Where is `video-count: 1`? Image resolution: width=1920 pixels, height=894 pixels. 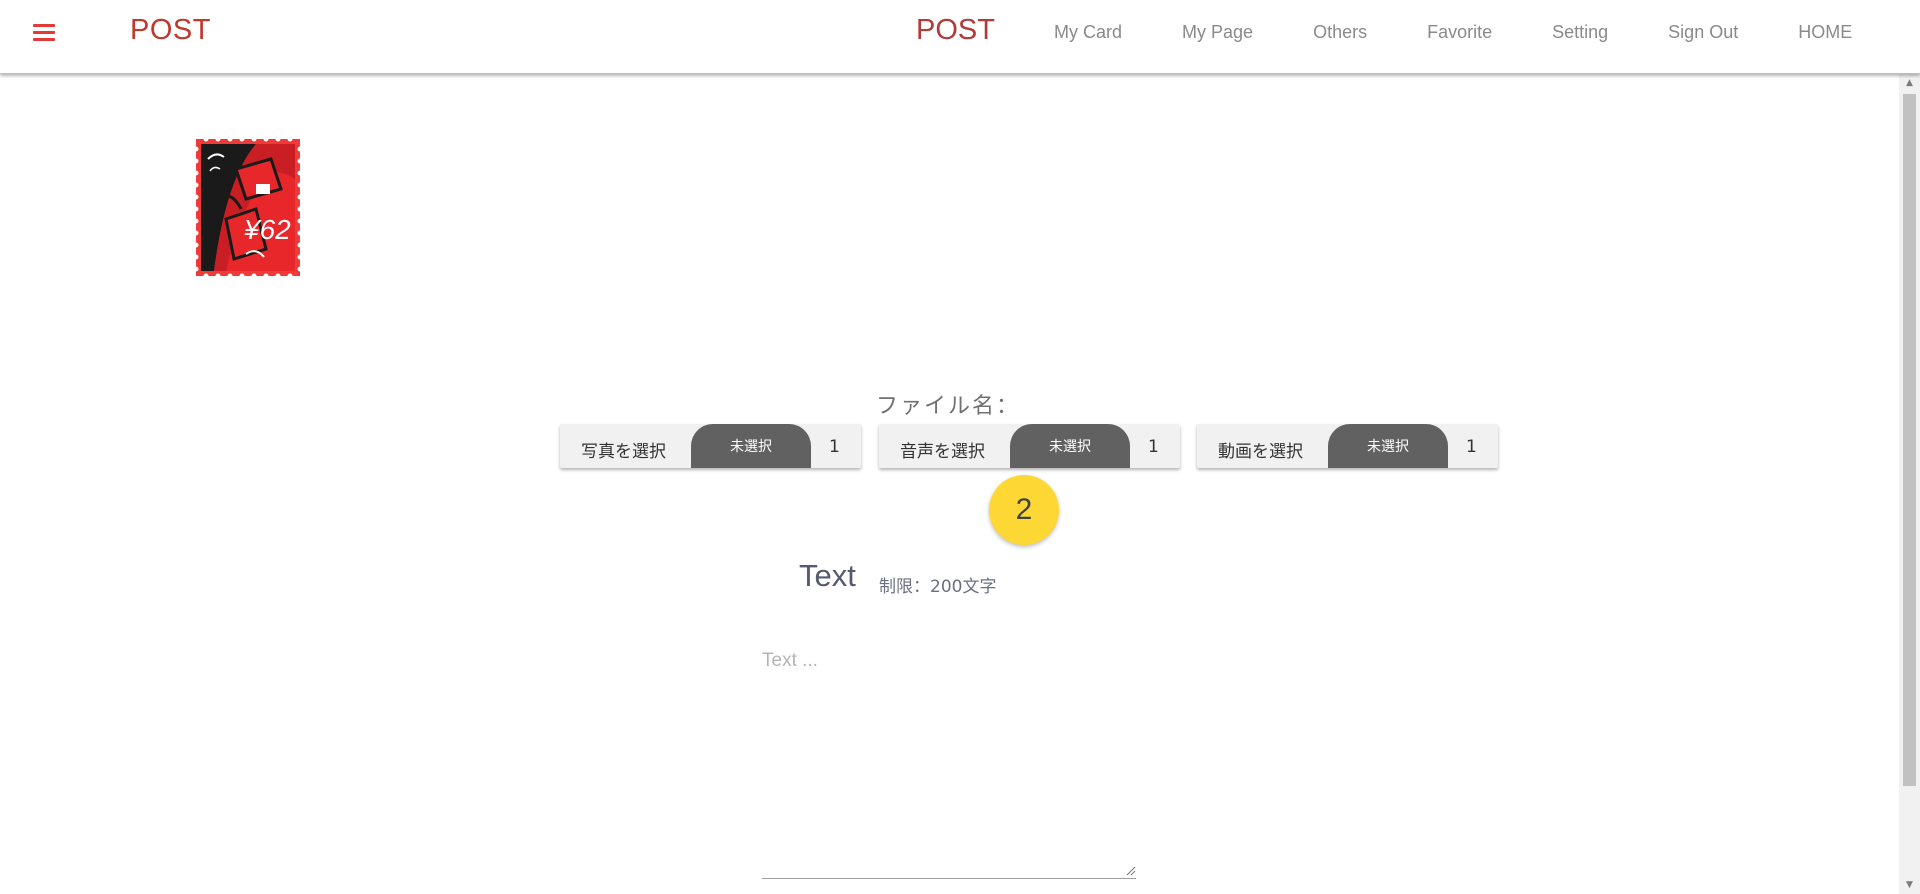
video-count: 1 is located at coordinates (1471, 447).